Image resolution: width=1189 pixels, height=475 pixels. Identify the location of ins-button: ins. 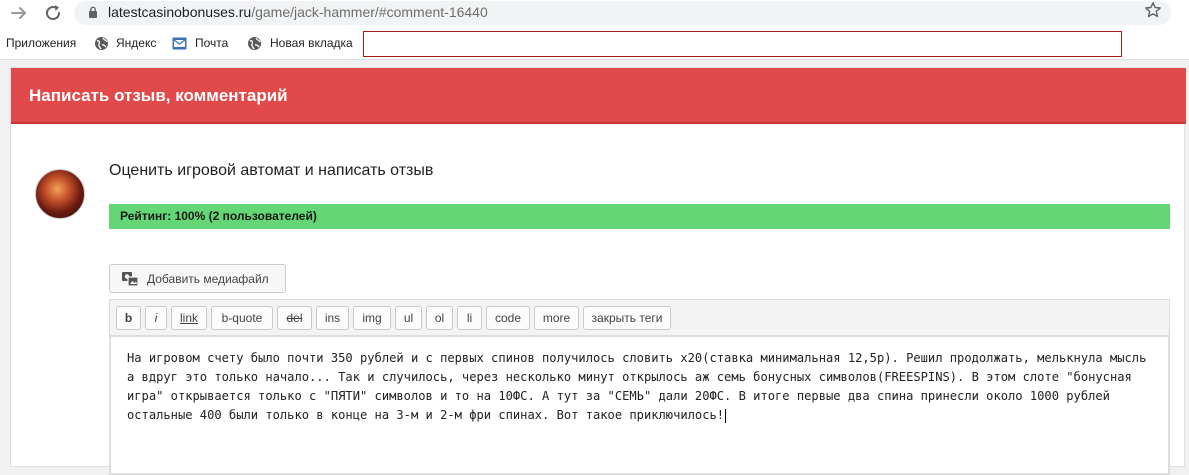
(332, 318).